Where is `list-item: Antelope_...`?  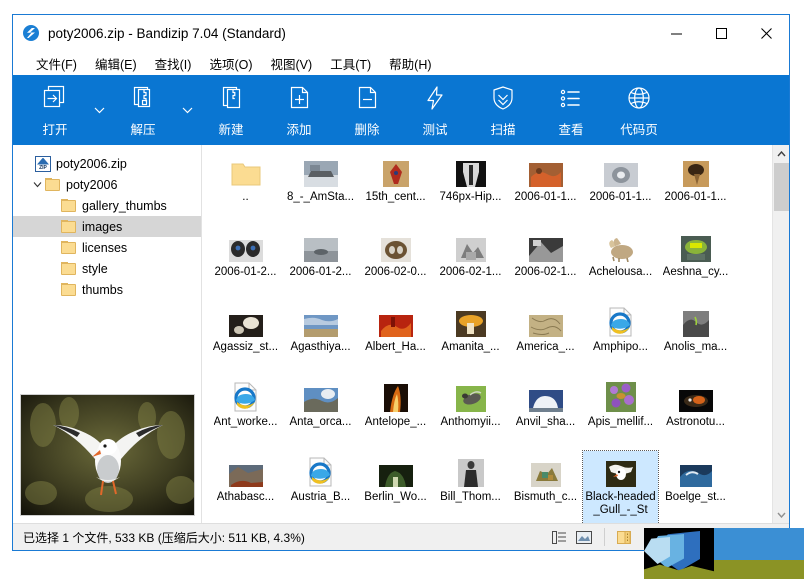
list-item: Antelope_... is located at coordinates (395, 413).